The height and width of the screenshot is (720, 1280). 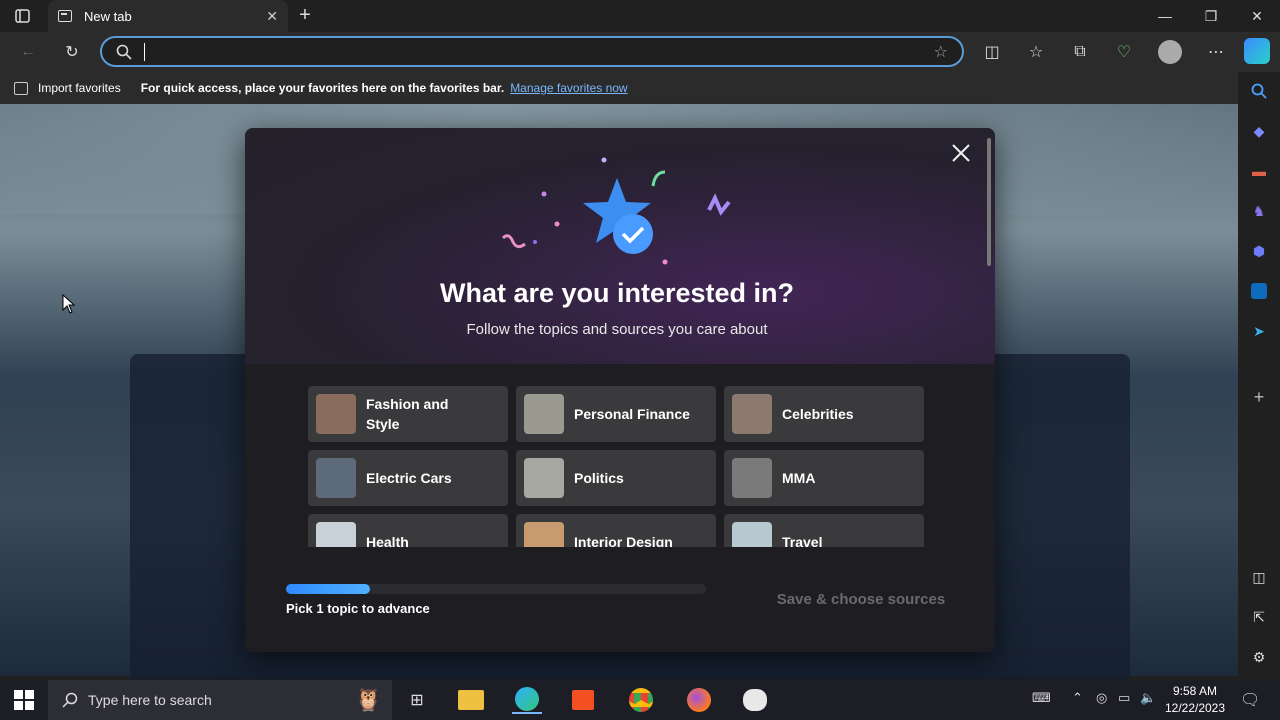 I want to click on text-caret, so click(x=144, y=51).